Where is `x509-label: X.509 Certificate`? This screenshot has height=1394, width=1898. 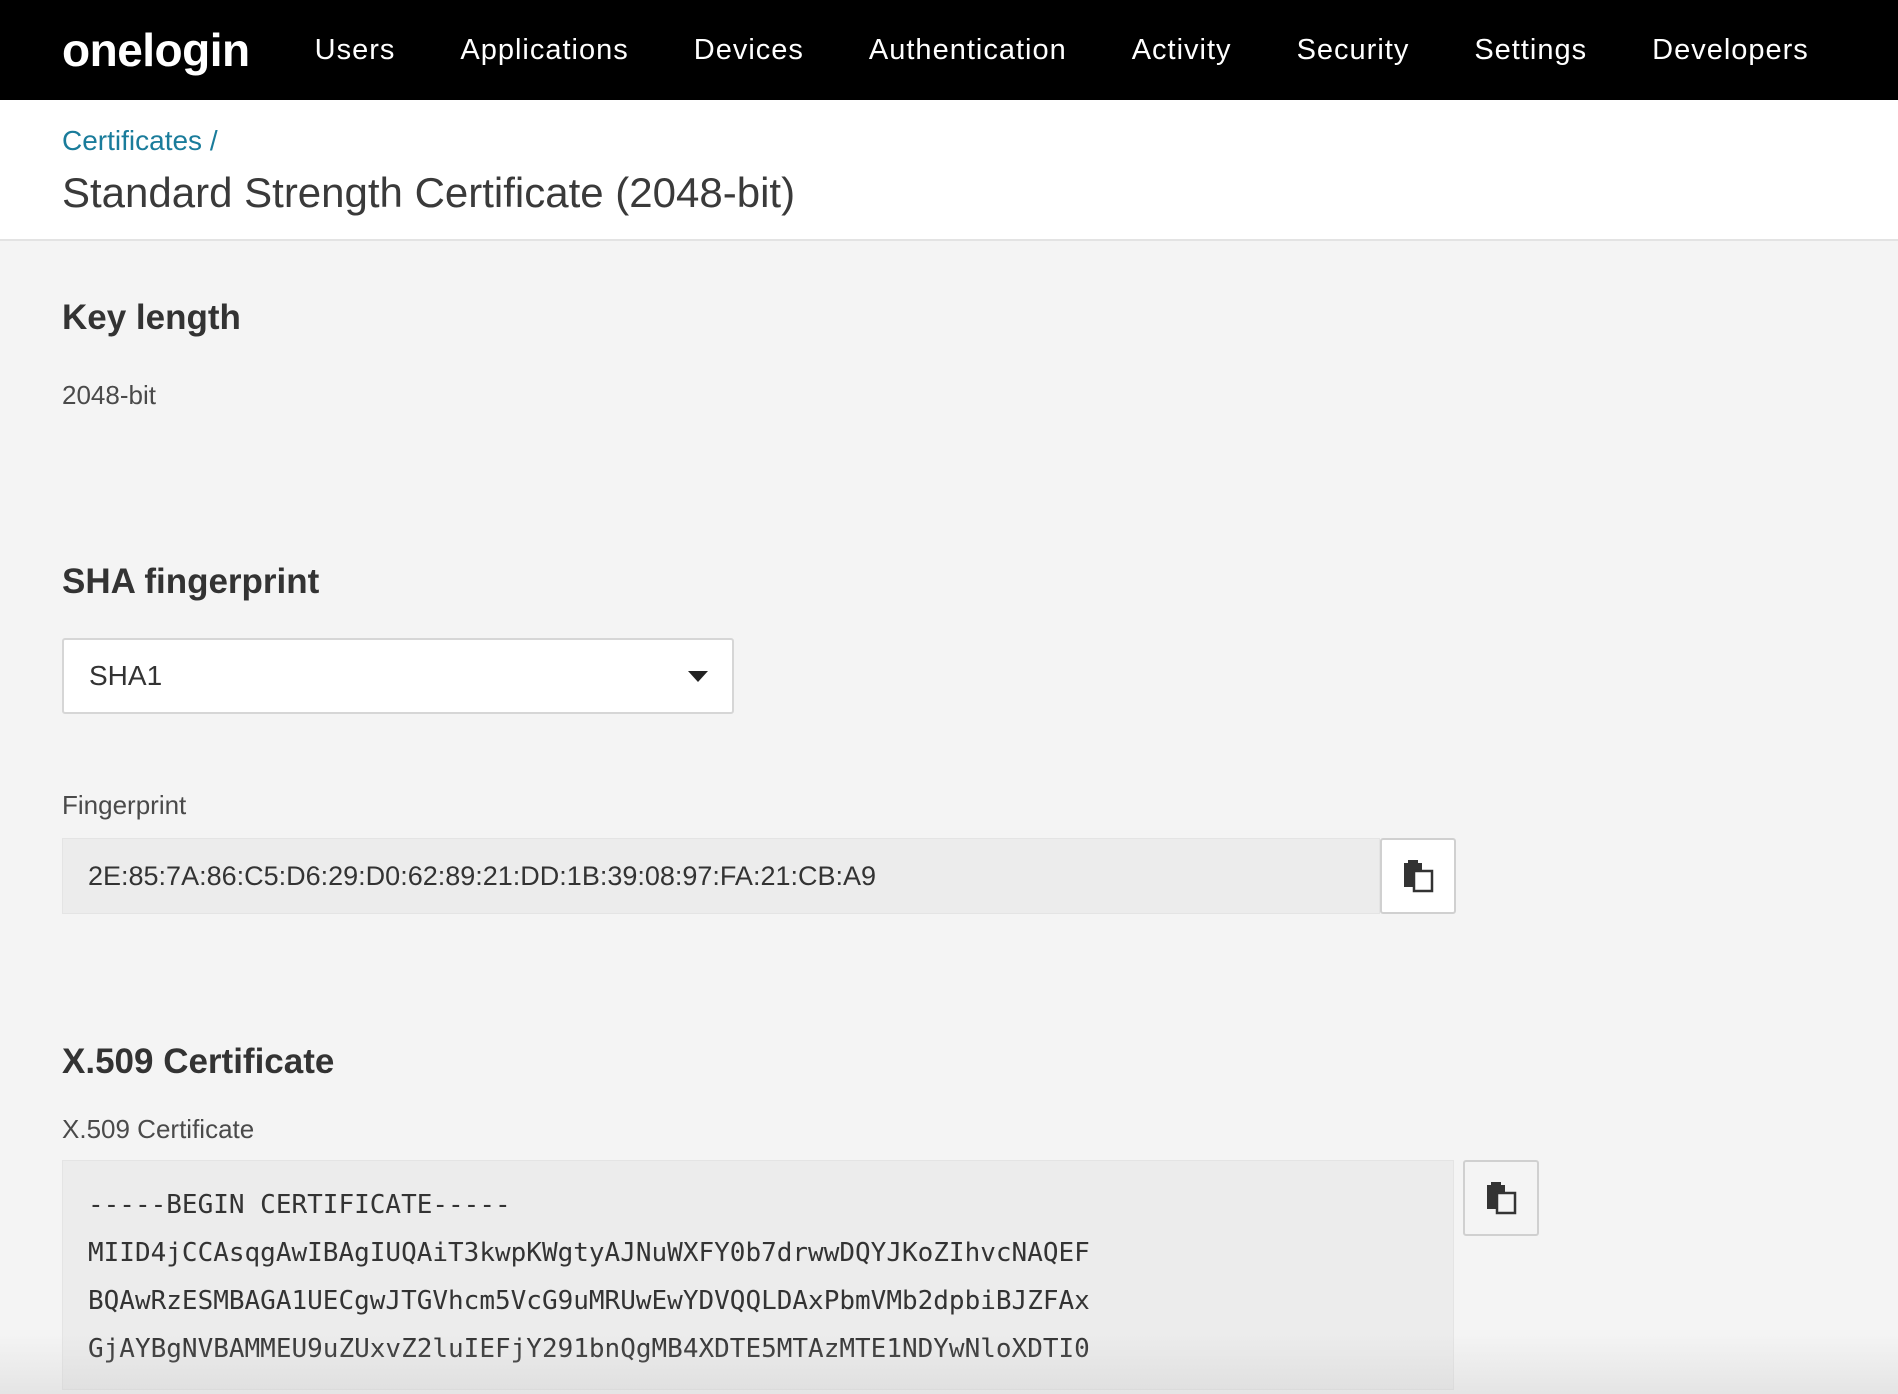
x509-label: X.509 Certificate is located at coordinates (158, 1129).